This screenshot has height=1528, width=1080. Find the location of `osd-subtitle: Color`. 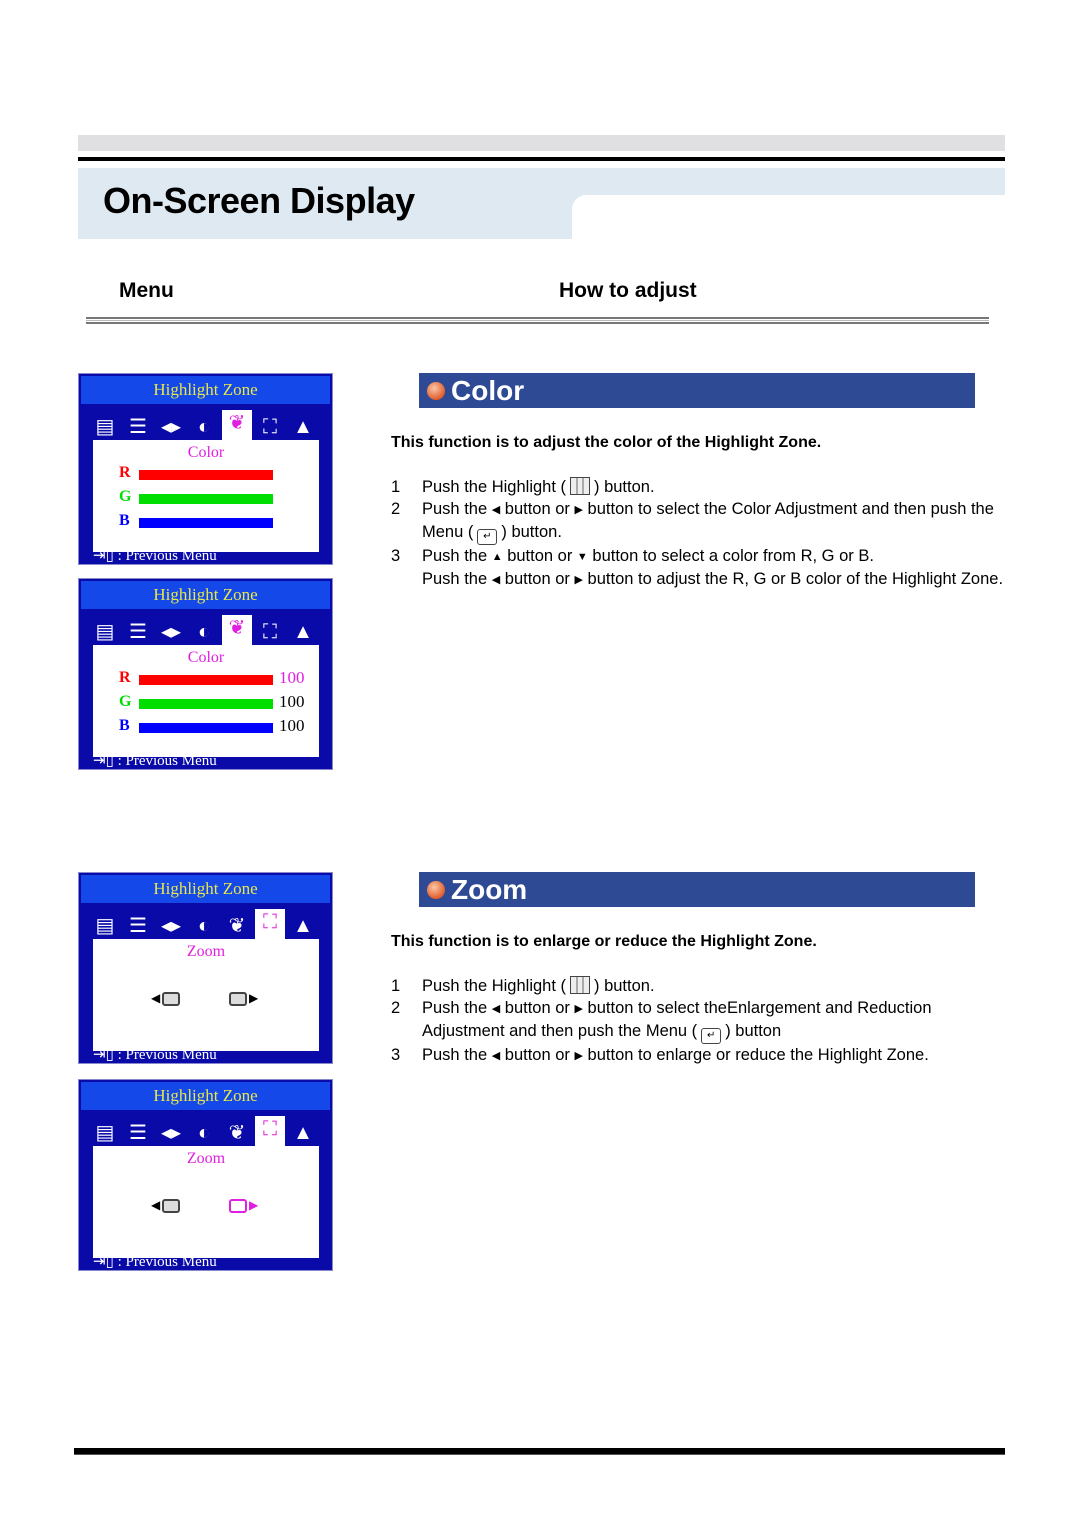

osd-subtitle: Color is located at coordinates (206, 657).